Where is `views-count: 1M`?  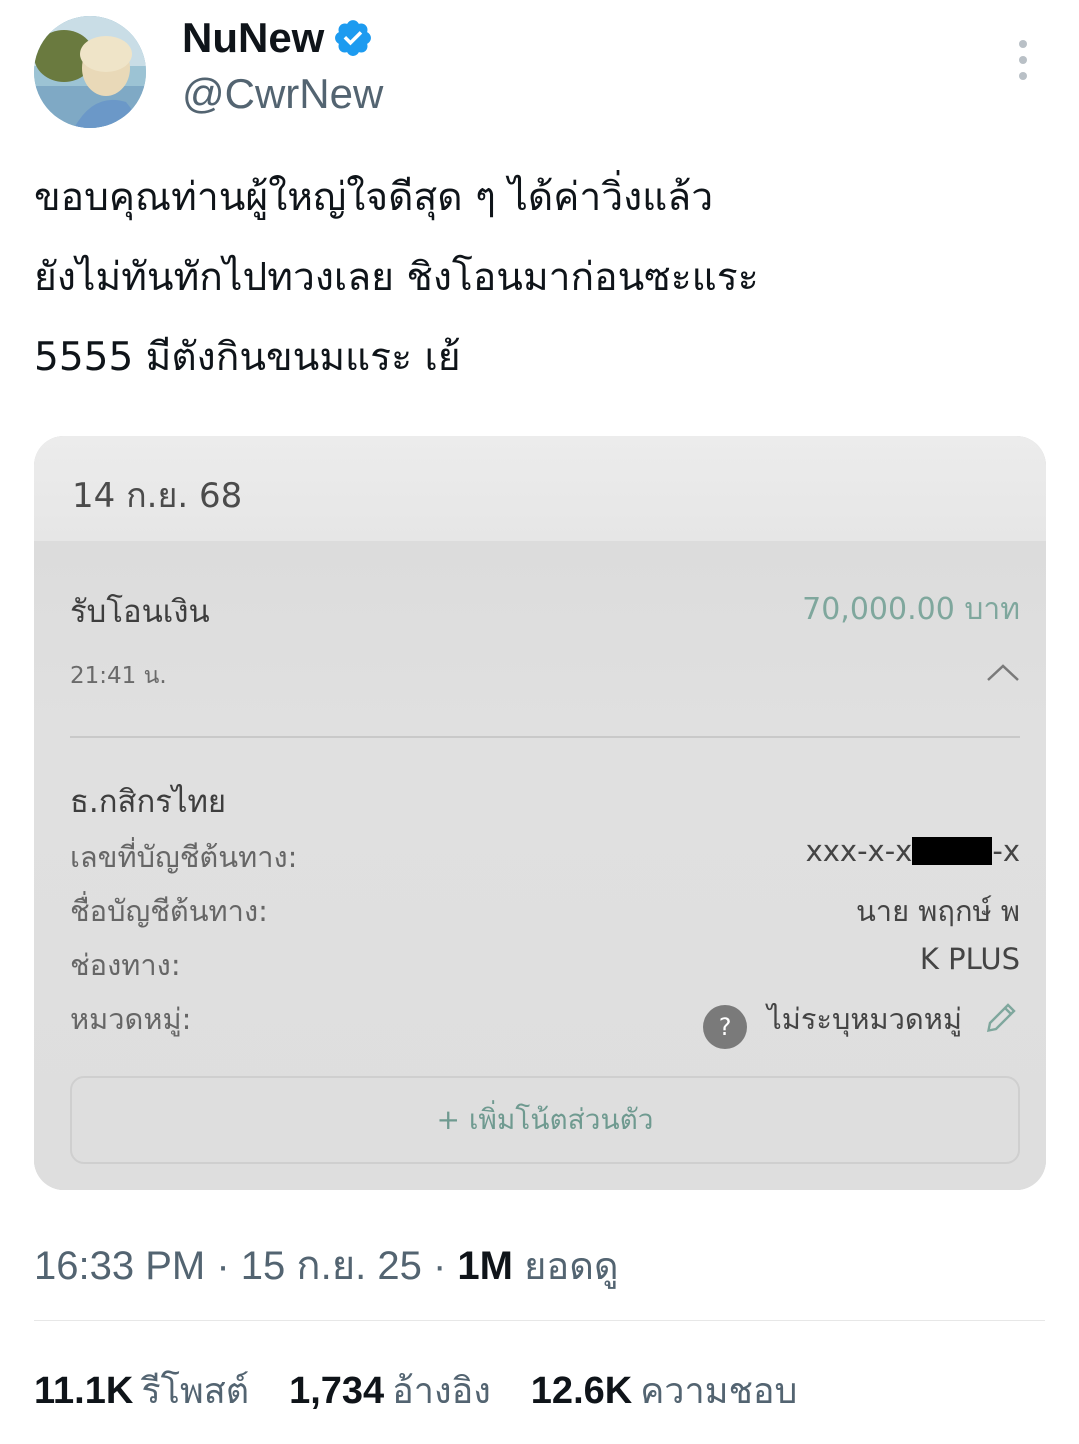
views-count: 1M is located at coordinates (485, 1266).